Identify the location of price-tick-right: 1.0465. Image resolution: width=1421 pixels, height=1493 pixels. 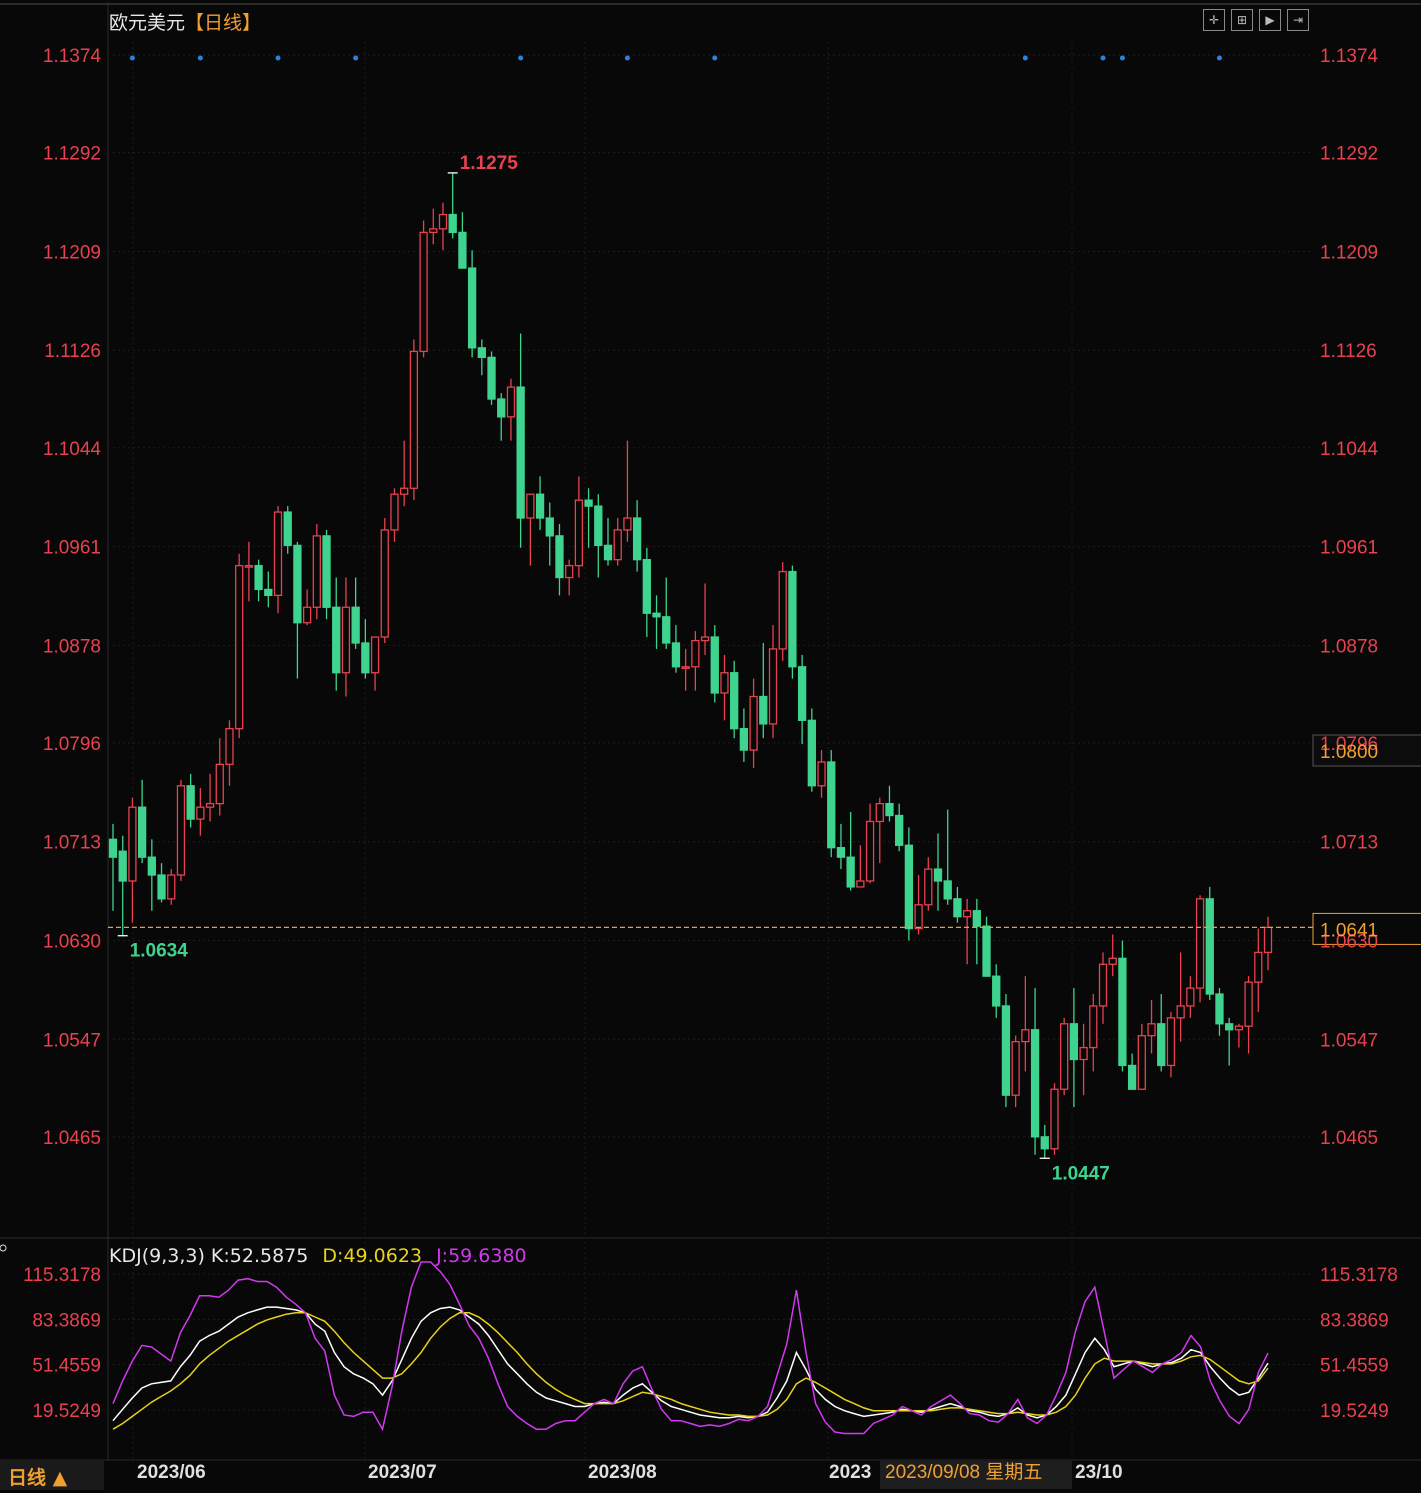
(1349, 1138).